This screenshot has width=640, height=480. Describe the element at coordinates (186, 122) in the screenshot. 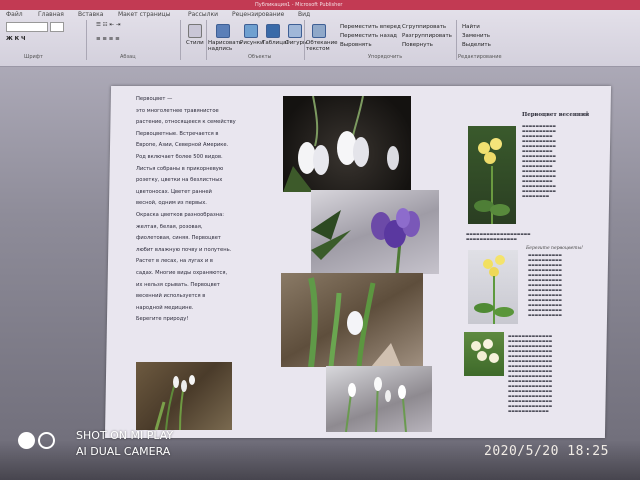

I see `text-line: растение, относящееся к семейству` at that location.